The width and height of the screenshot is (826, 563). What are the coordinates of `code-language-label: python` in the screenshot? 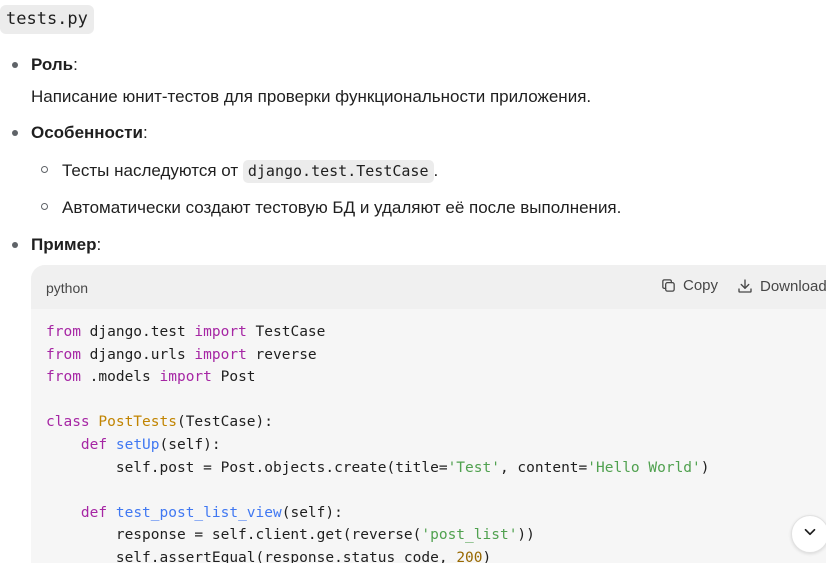 It's located at (67, 288).